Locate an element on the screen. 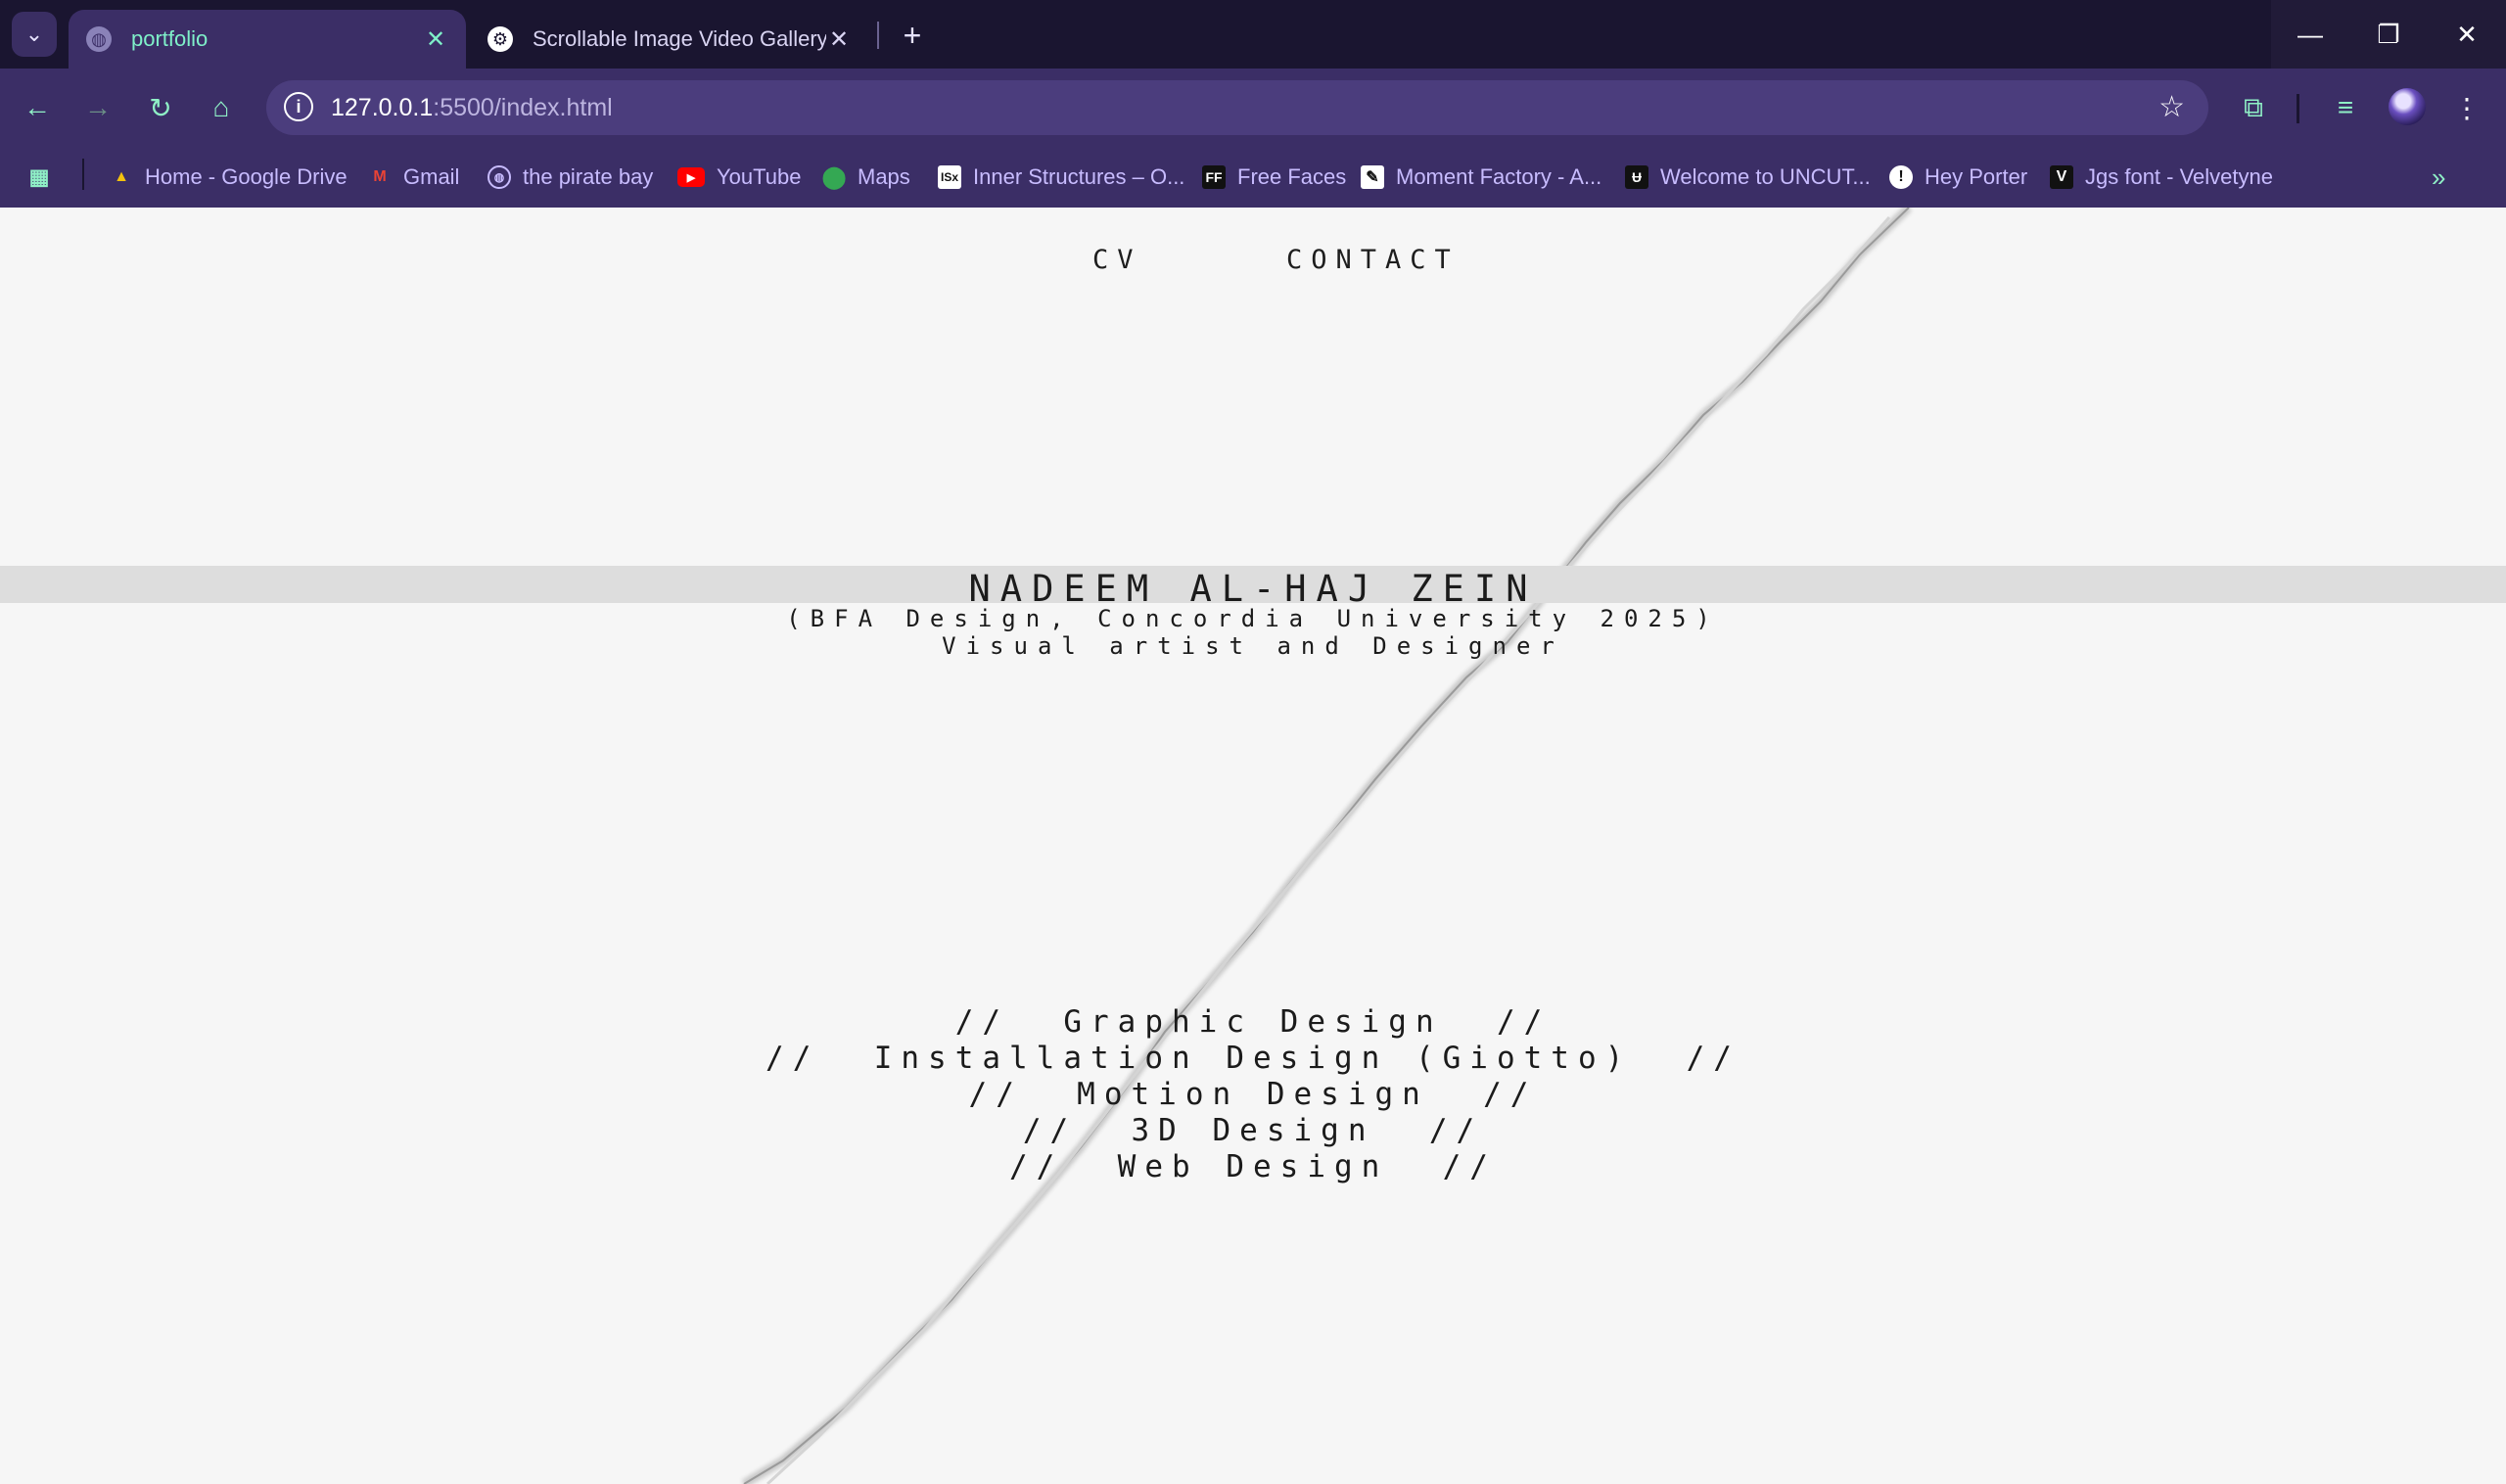 The height and width of the screenshot is (1484, 2506). bookmark-google-drive: ▲ Home - Google Drive is located at coordinates (229, 177).